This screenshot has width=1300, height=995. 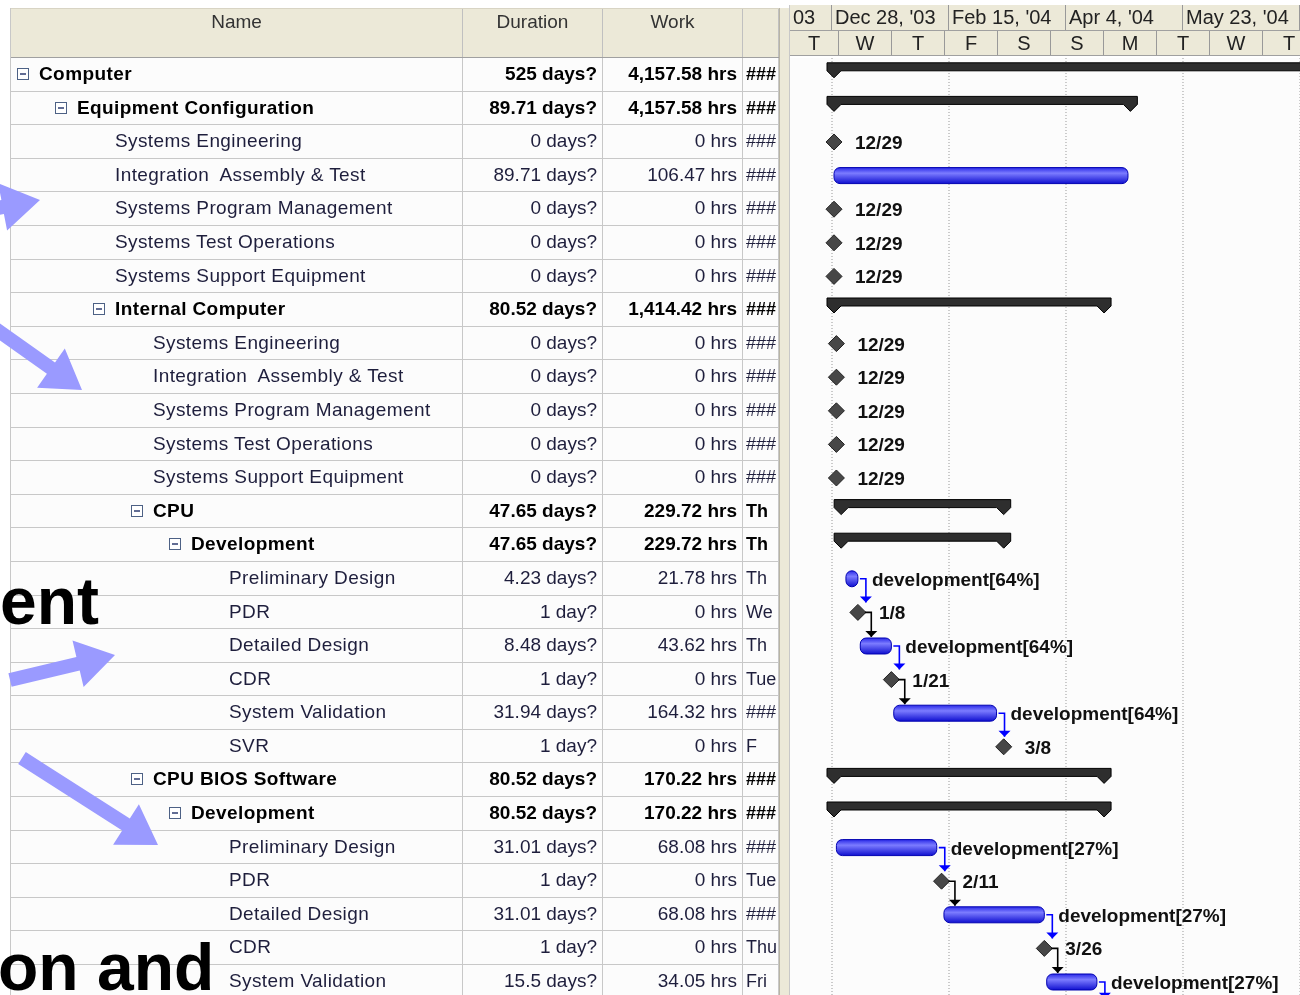 I want to click on table-cell: 229.72 hrs, so click(x=673, y=545).